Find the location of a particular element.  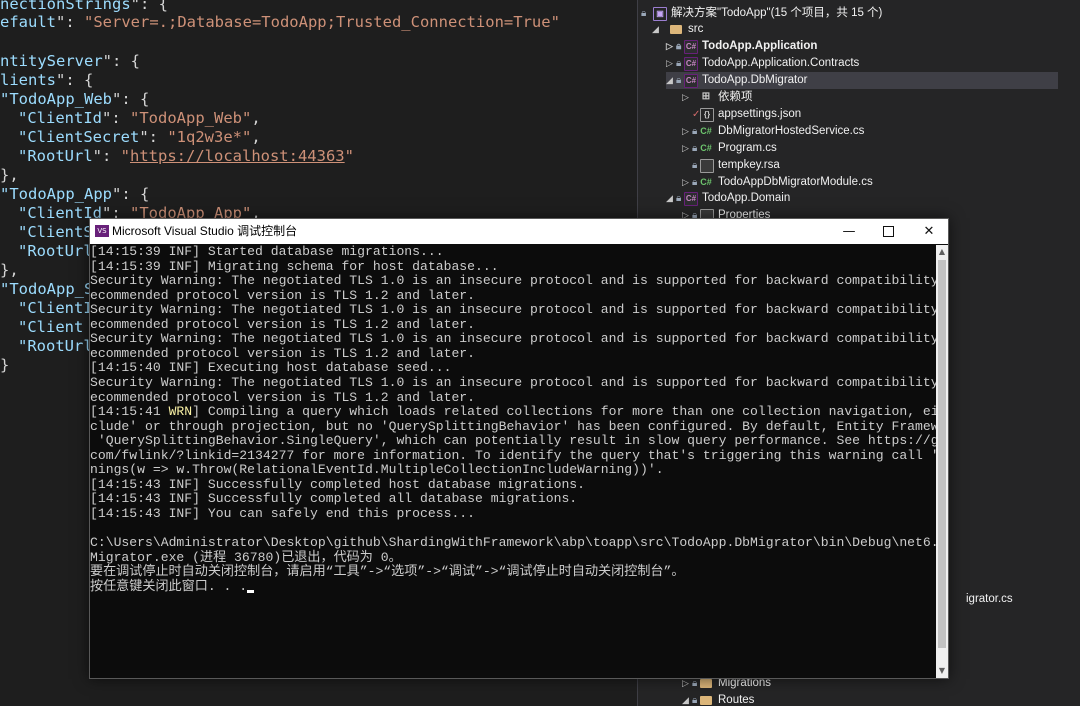

tree-item-label: tempkey.rsa is located at coordinates (749, 165).